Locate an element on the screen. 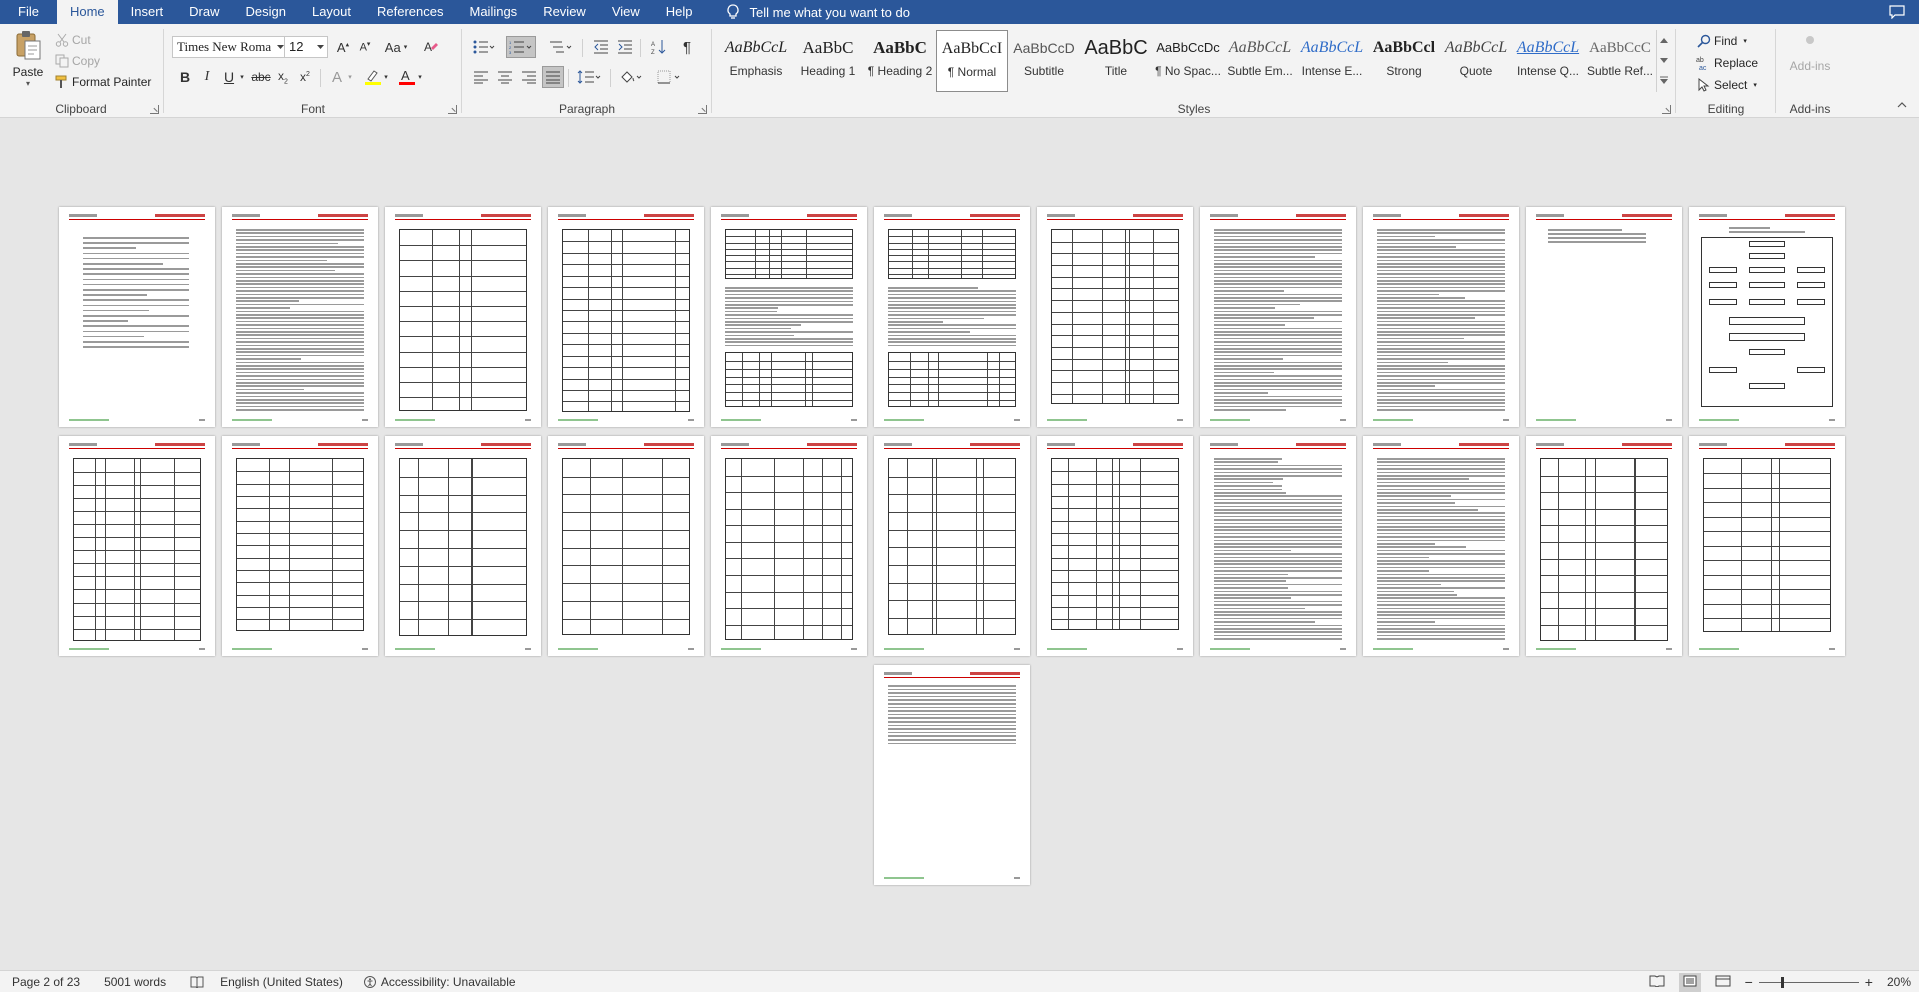  sort-button: AZ is located at coordinates (659, 47).